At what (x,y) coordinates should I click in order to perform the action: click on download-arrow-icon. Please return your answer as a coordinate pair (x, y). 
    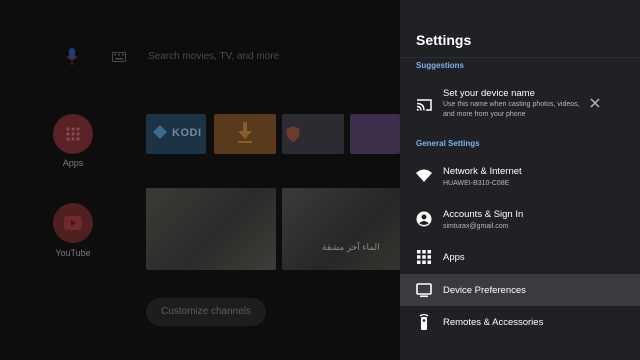
    Looking at the image, I should click on (245, 132).